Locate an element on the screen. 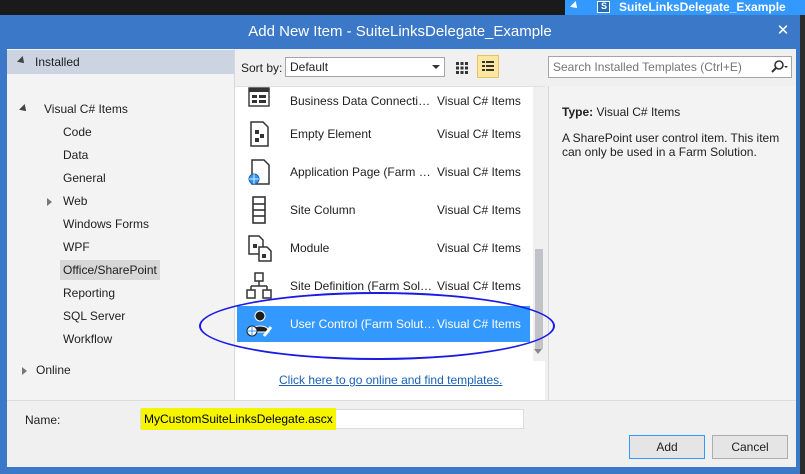 The height and width of the screenshot is (474, 805). tree-node-general: General is located at coordinates (84, 178).